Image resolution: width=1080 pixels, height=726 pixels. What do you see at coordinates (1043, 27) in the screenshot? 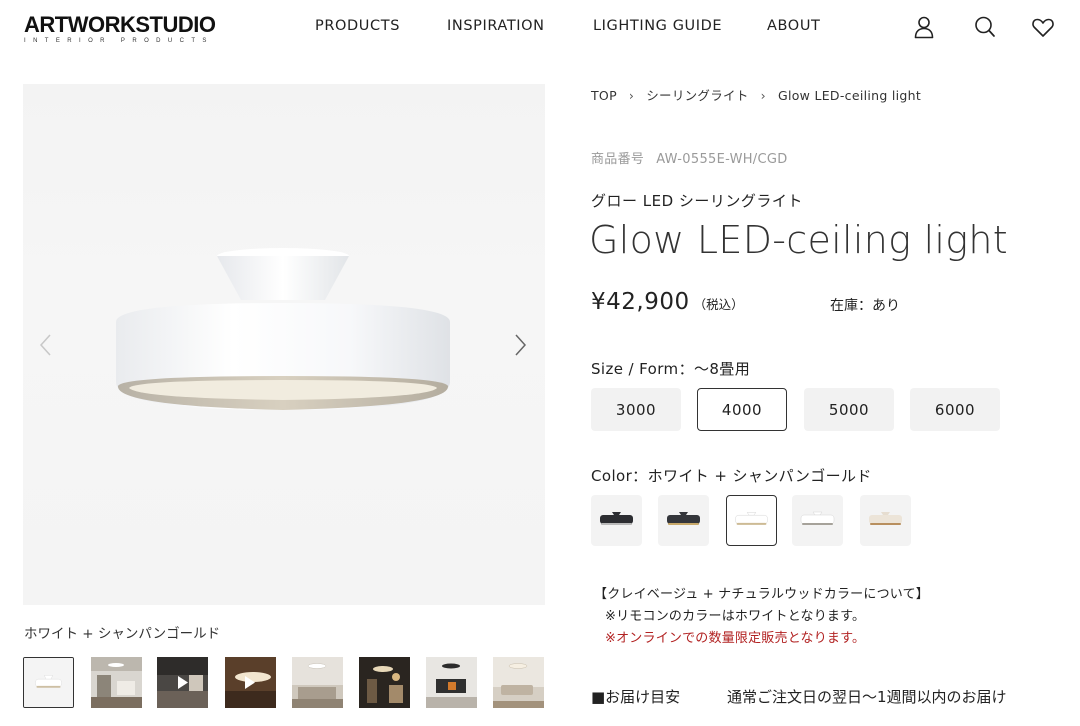
I see `heart-icon` at bounding box center [1043, 27].